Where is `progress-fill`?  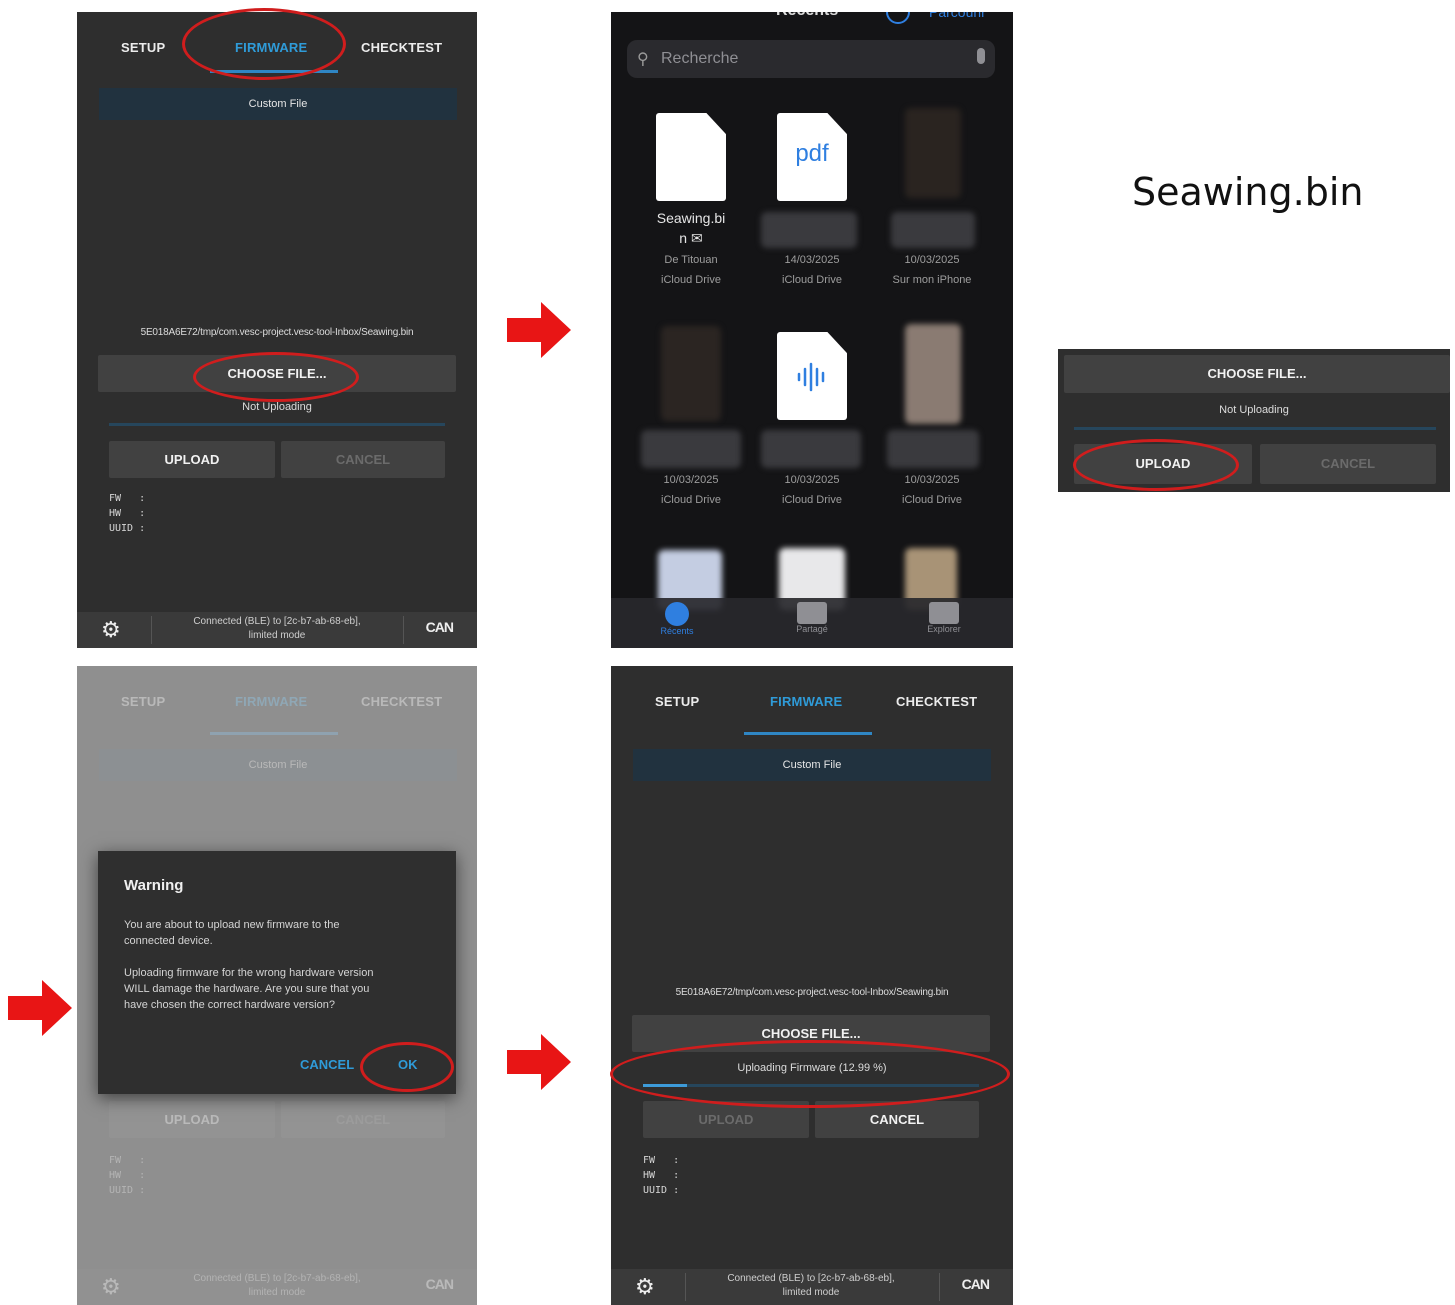 progress-fill is located at coordinates (665, 1085).